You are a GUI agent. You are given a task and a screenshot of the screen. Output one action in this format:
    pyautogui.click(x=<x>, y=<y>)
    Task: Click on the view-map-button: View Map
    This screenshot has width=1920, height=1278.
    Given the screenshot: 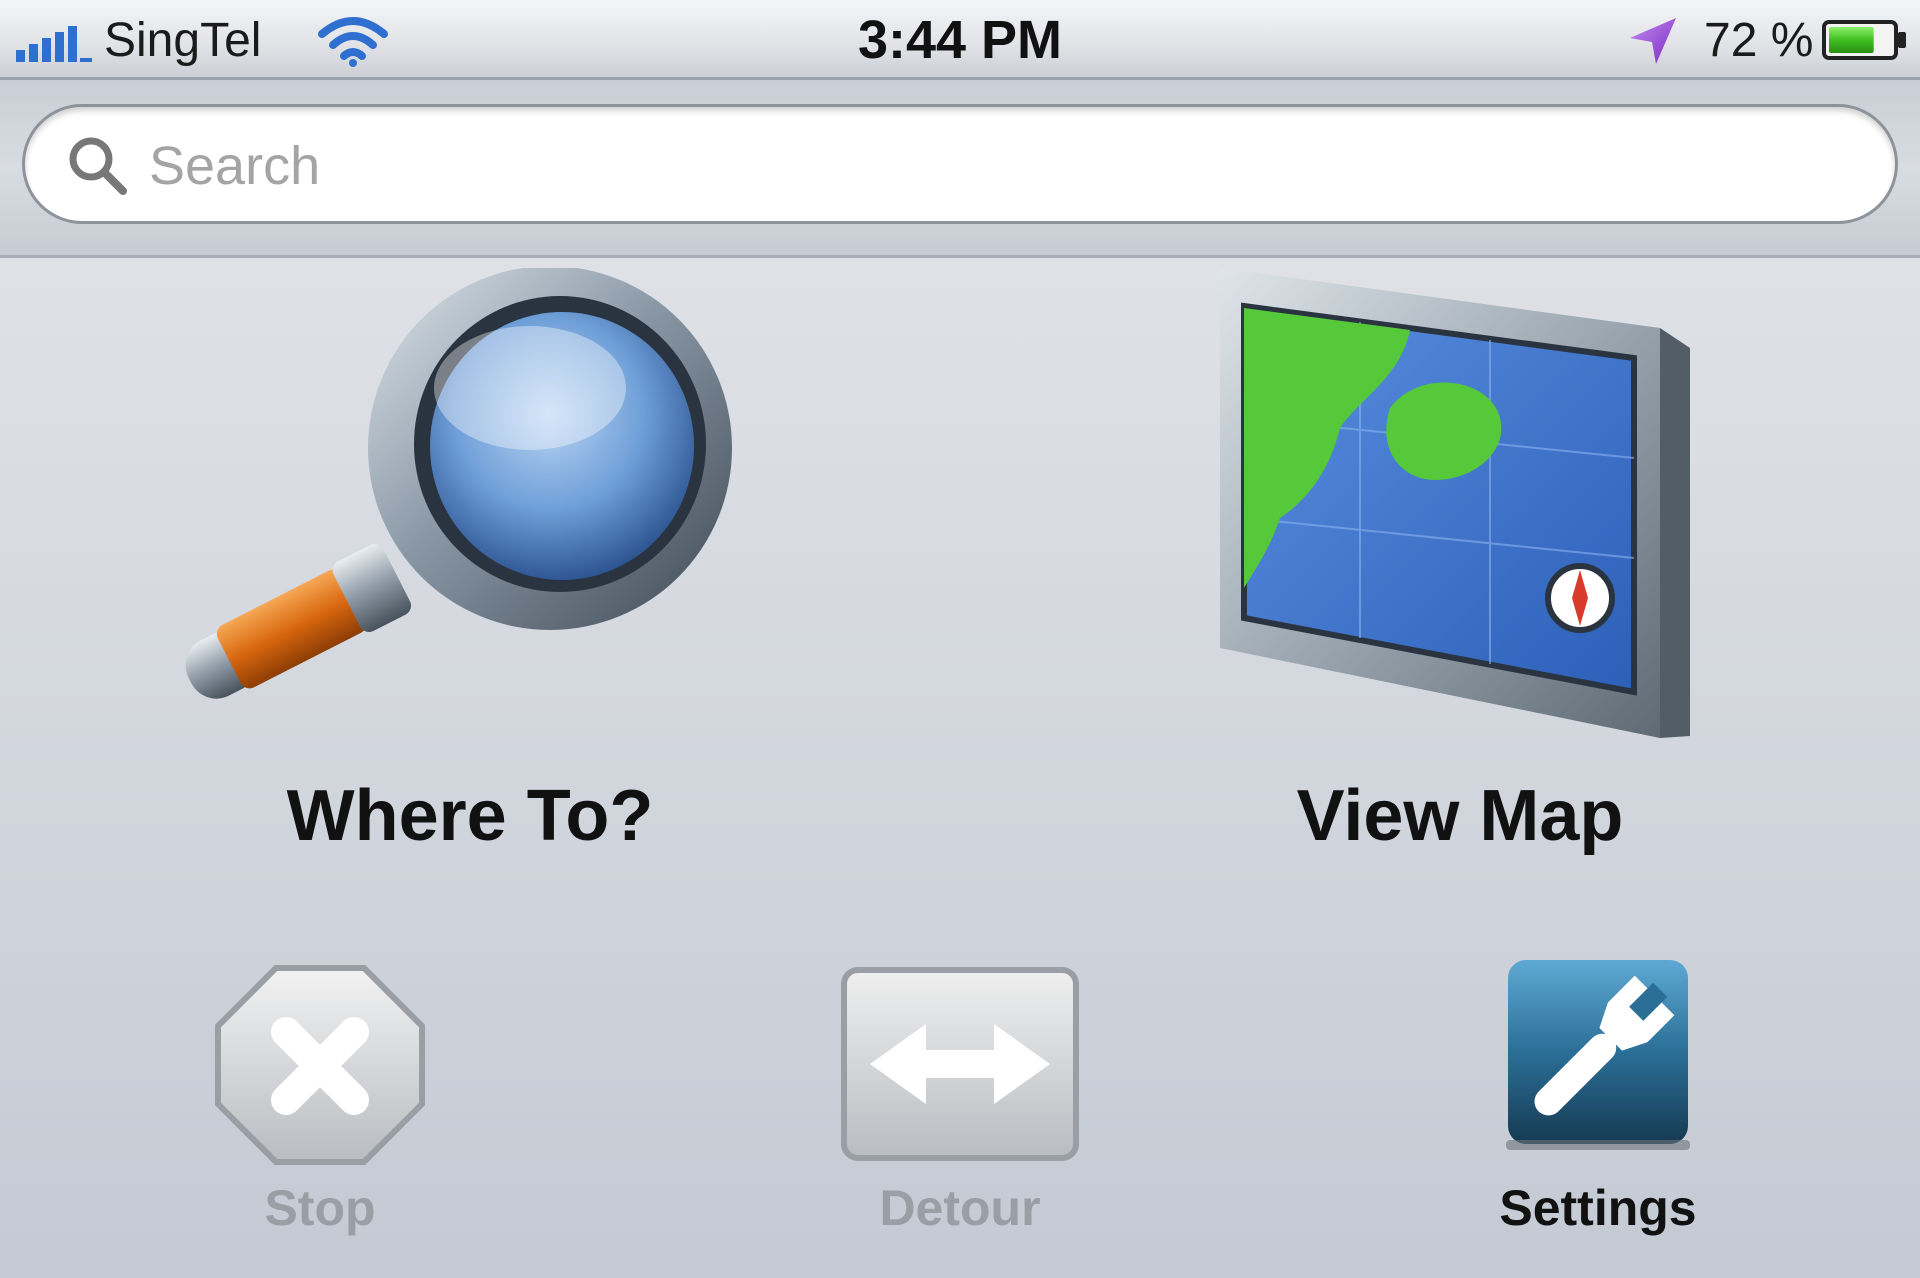 What is the action you would take?
    pyautogui.click(x=1460, y=568)
    